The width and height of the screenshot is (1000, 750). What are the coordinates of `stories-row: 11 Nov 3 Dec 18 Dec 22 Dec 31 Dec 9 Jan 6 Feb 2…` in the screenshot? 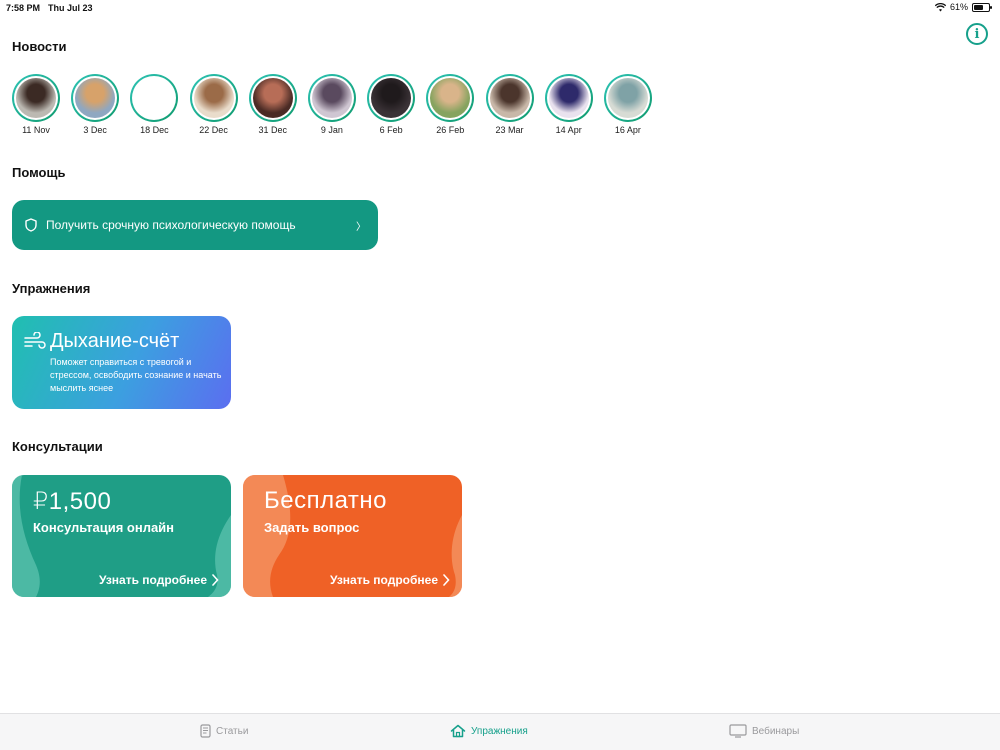 It's located at (337, 104).